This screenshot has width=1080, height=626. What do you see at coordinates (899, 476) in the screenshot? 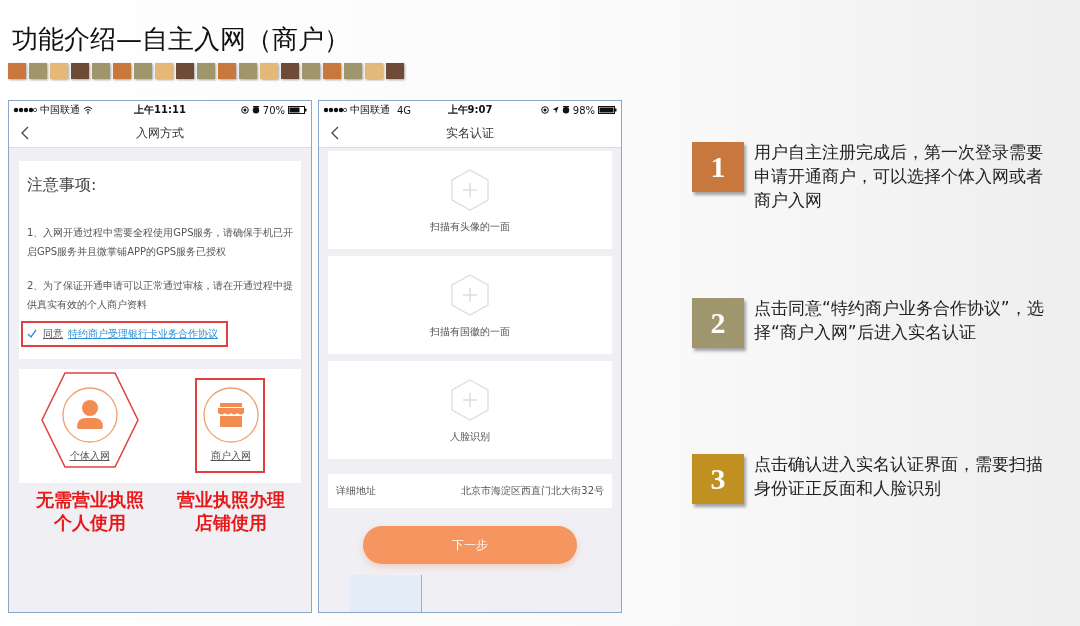
I see `step-text: 点击确认进入实名认证界面，需要扫描身份证正反面和人脸识别` at bounding box center [899, 476].